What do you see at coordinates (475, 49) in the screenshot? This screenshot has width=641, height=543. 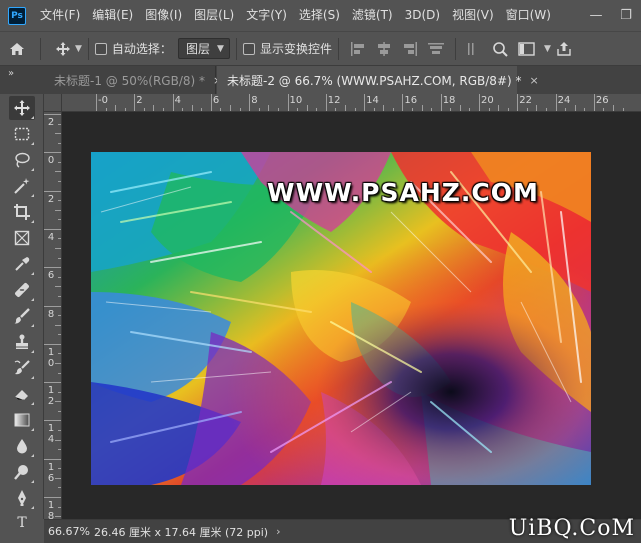 I see `distribute-icon` at bounding box center [475, 49].